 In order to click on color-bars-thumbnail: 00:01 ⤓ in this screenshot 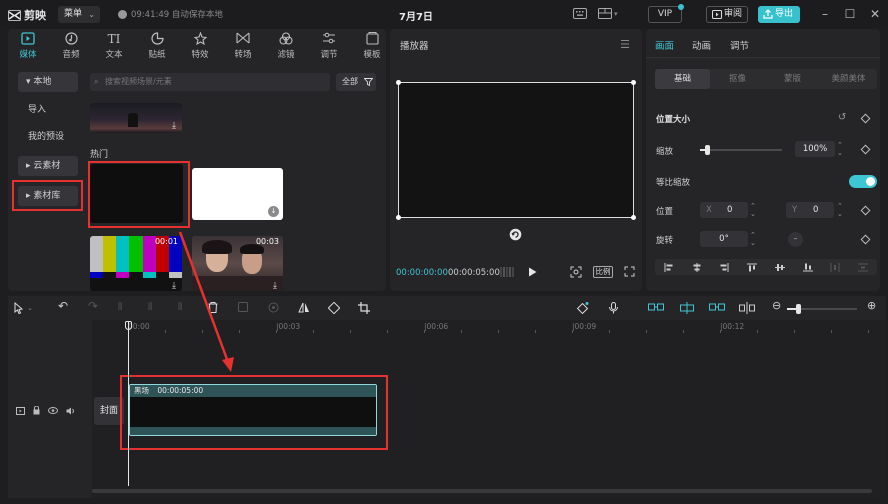, I will do `click(136, 263)`.